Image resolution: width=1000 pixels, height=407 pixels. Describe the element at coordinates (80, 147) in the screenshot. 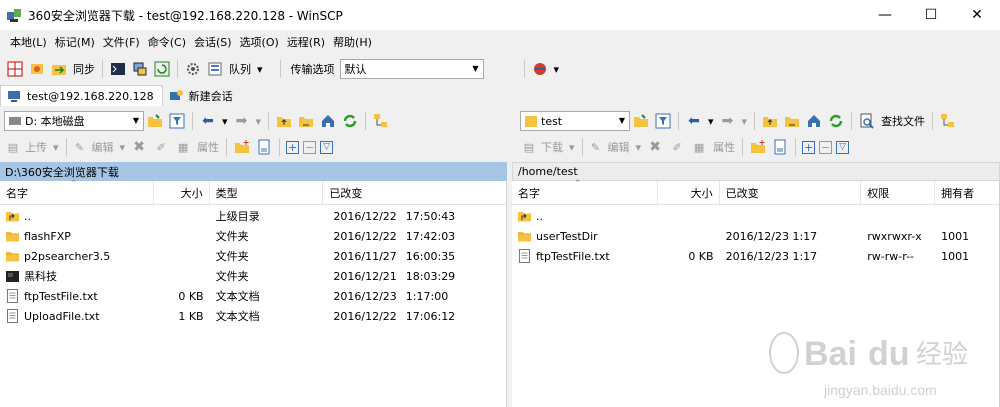

I see `edit-icon: ✎` at that location.